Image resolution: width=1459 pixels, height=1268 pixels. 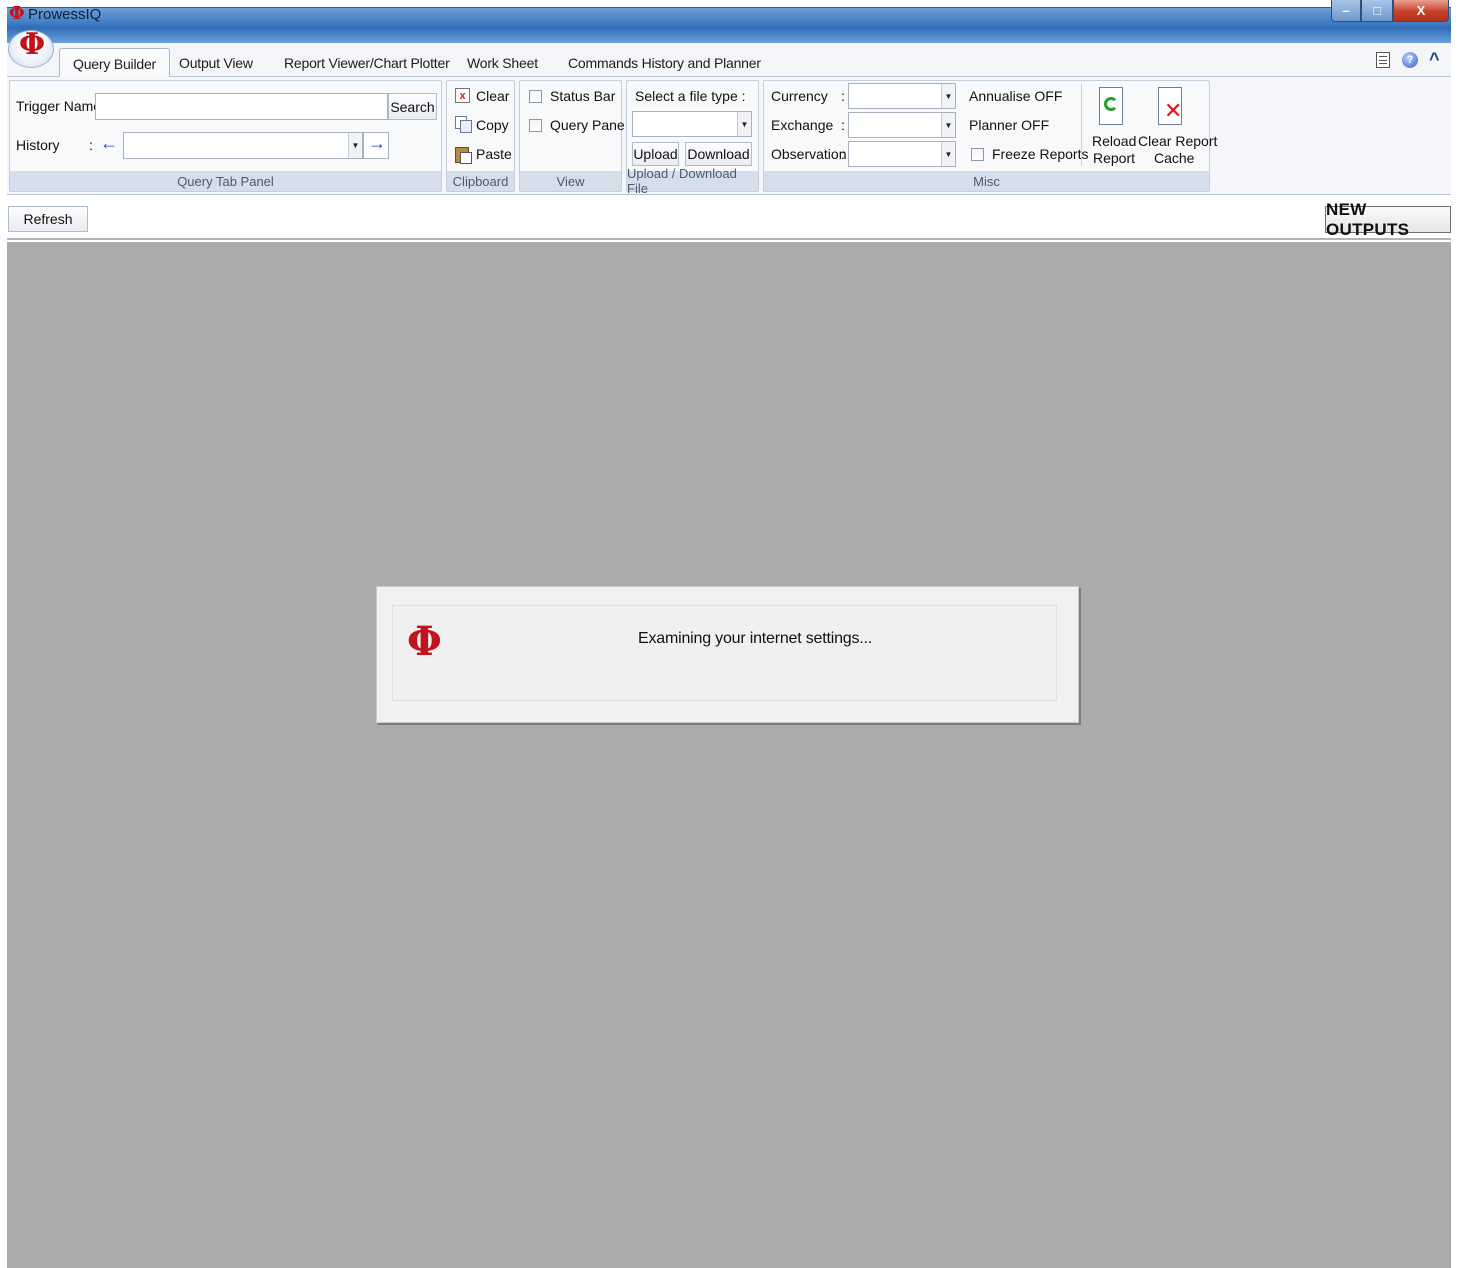 I want to click on clear-cache-label-line2: Cache, so click(x=1174, y=158).